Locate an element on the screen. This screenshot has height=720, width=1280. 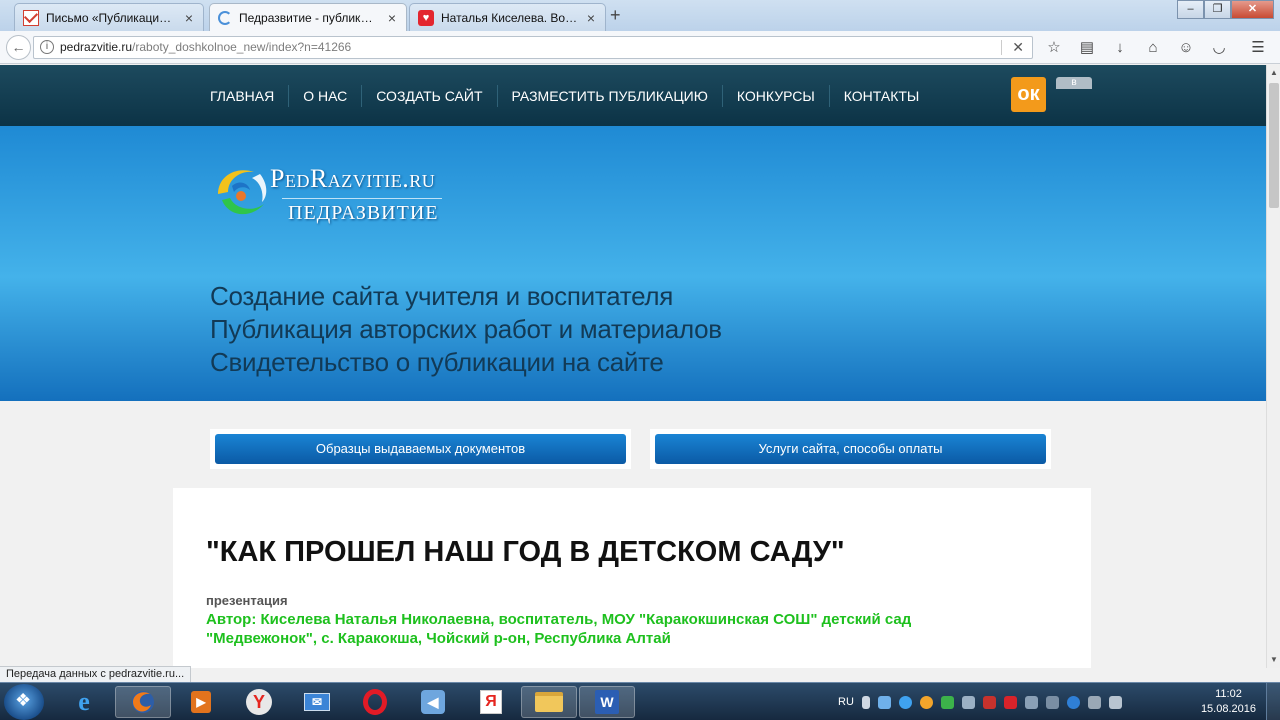
file-explorer-icon is located at coordinates (549, 702).